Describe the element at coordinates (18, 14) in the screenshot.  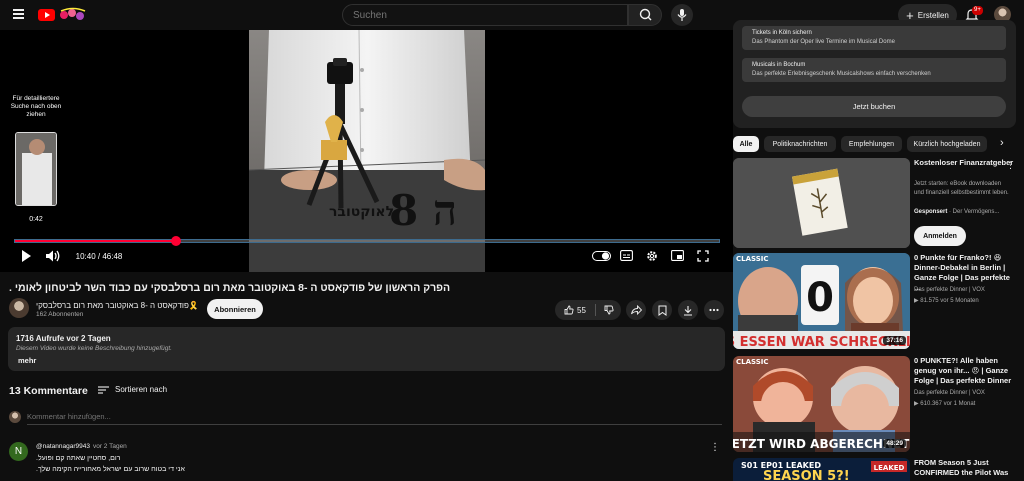
I see `menu-icon` at that location.